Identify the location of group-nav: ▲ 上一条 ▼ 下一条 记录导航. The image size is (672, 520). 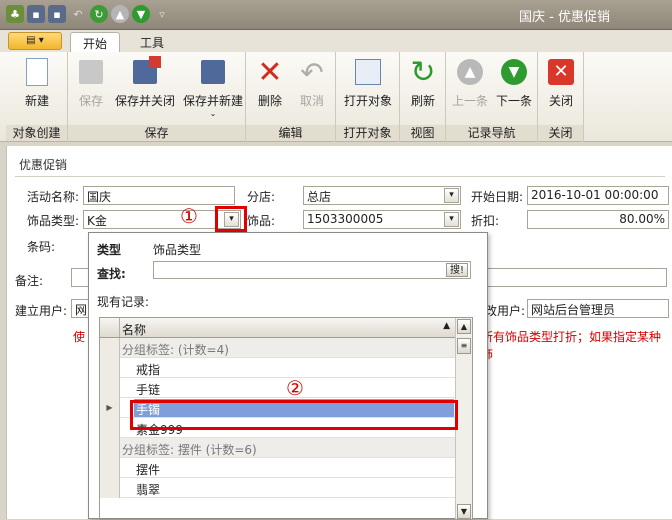
(492, 97).